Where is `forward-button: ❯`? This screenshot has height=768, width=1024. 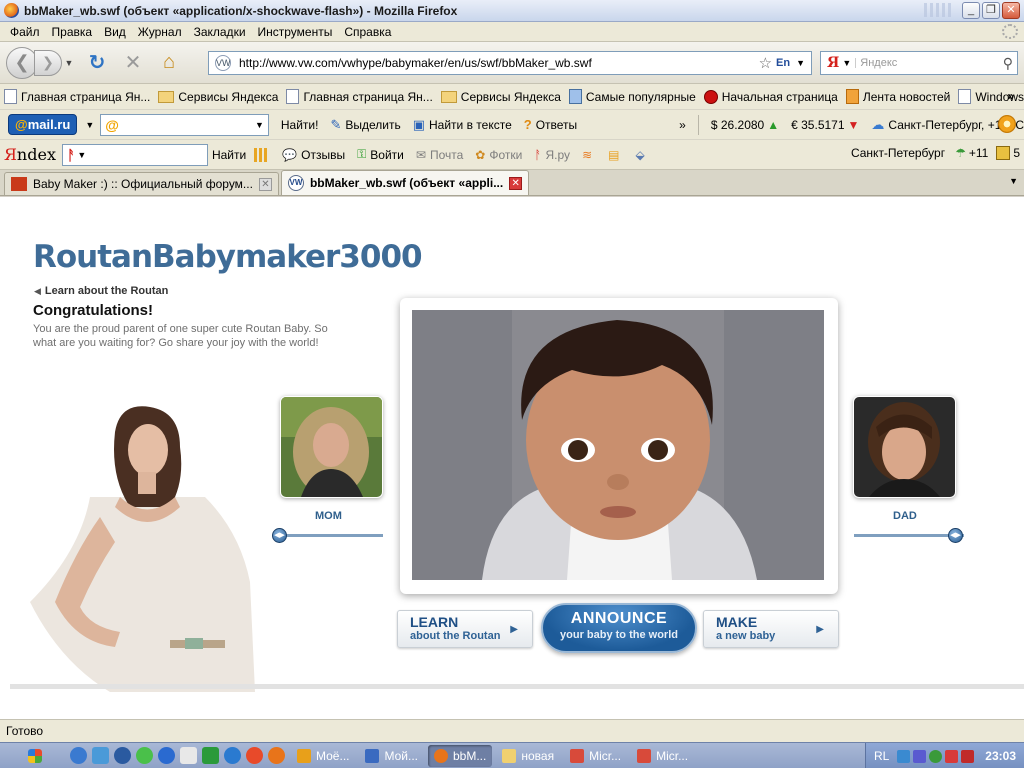
forward-button: ❯ is located at coordinates (48, 62).